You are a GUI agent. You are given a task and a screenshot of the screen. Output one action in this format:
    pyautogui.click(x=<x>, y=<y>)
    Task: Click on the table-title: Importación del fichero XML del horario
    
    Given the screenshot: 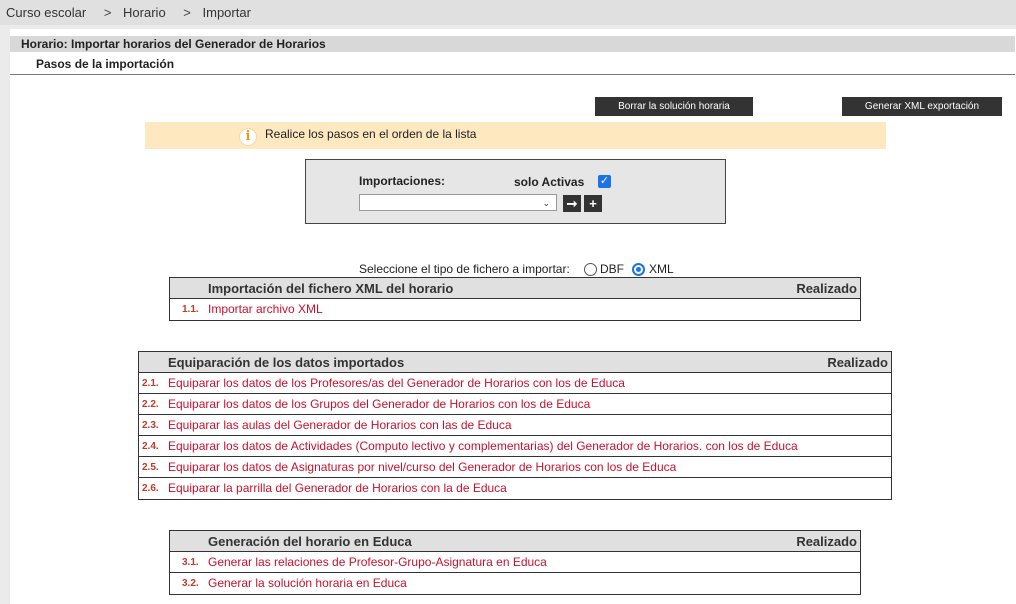 What is the action you would take?
    pyautogui.click(x=331, y=288)
    